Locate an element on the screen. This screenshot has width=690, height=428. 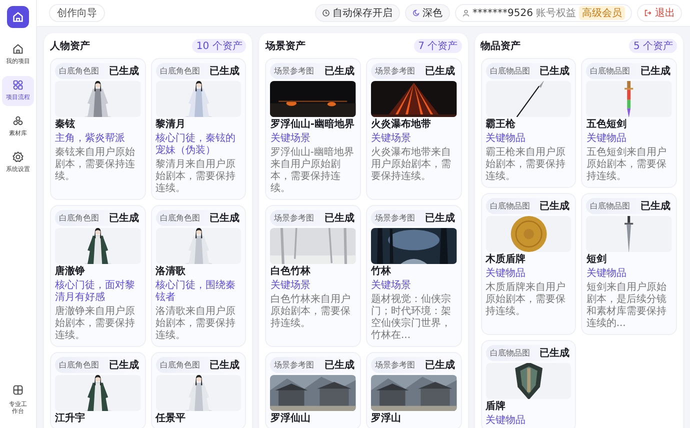
asset-description: 霸王枪来自用户原始剧本，需要保持连续。 is located at coordinates (526, 165).